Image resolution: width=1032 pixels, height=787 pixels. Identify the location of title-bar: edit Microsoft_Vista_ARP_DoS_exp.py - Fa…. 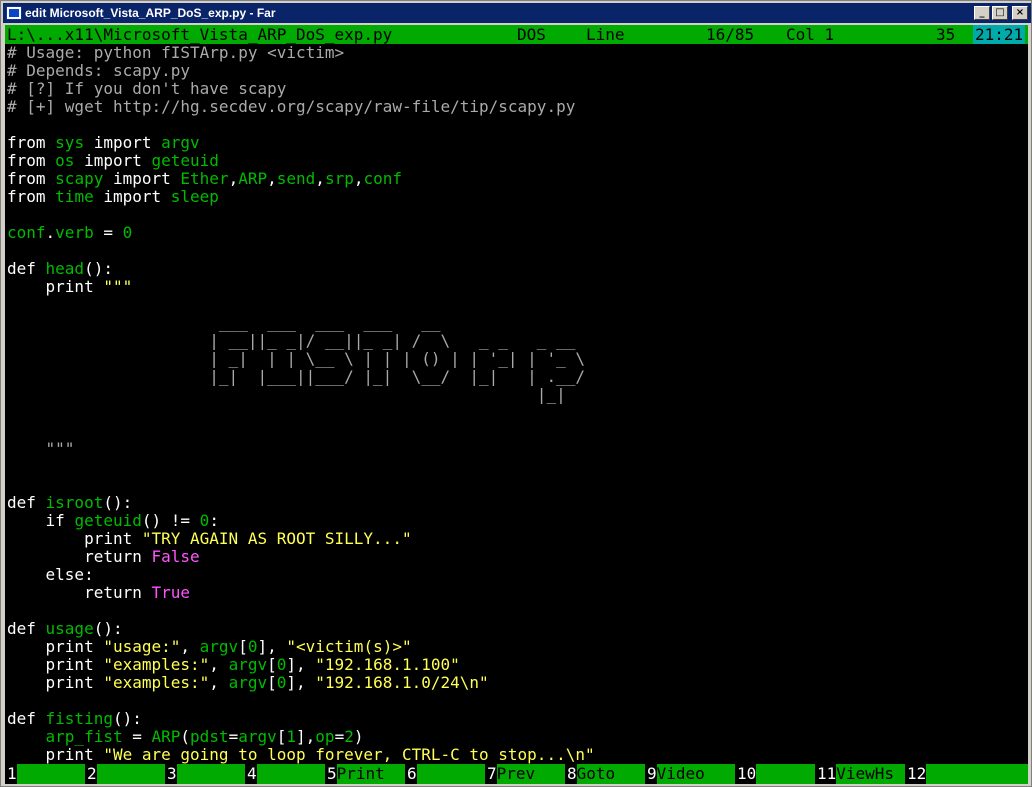
(517, 13).